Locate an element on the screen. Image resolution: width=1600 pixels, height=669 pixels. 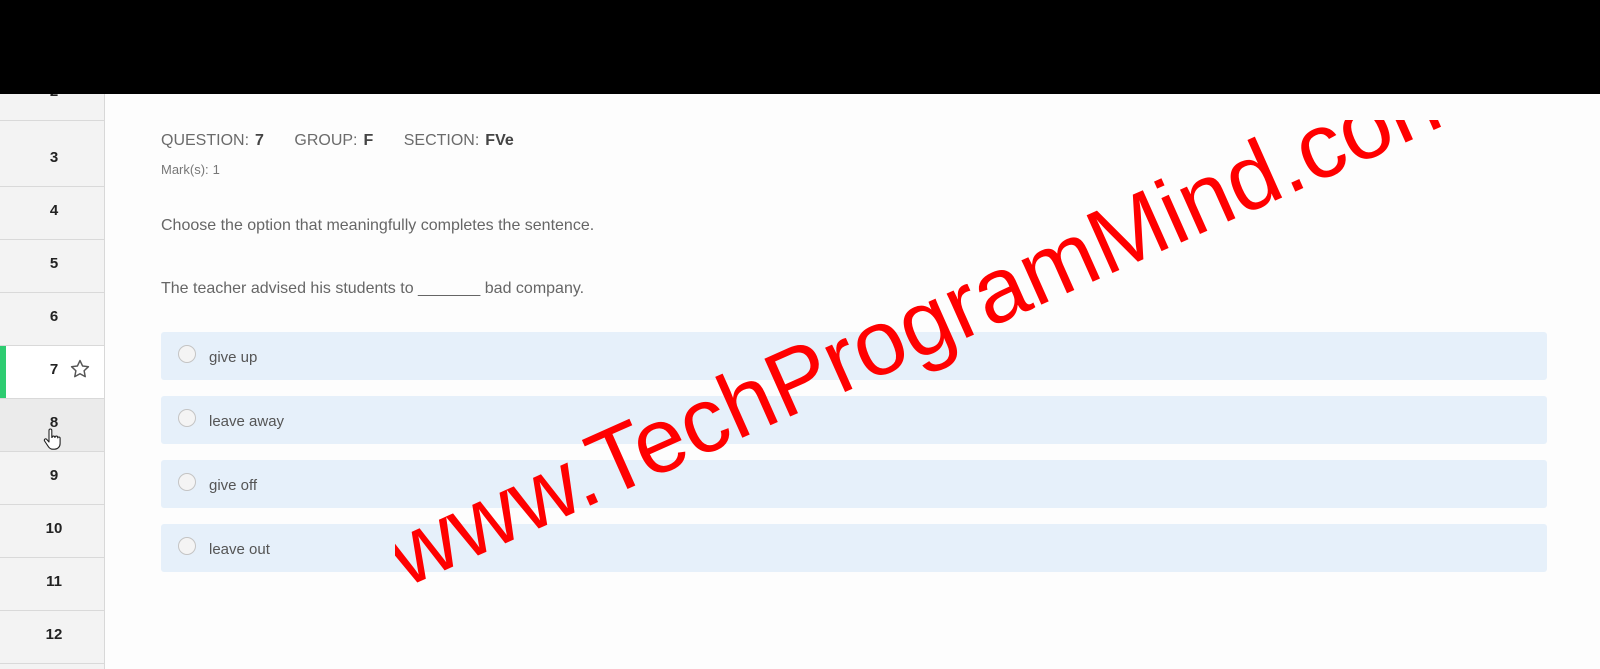
question-number: 6 is located at coordinates (54, 316).